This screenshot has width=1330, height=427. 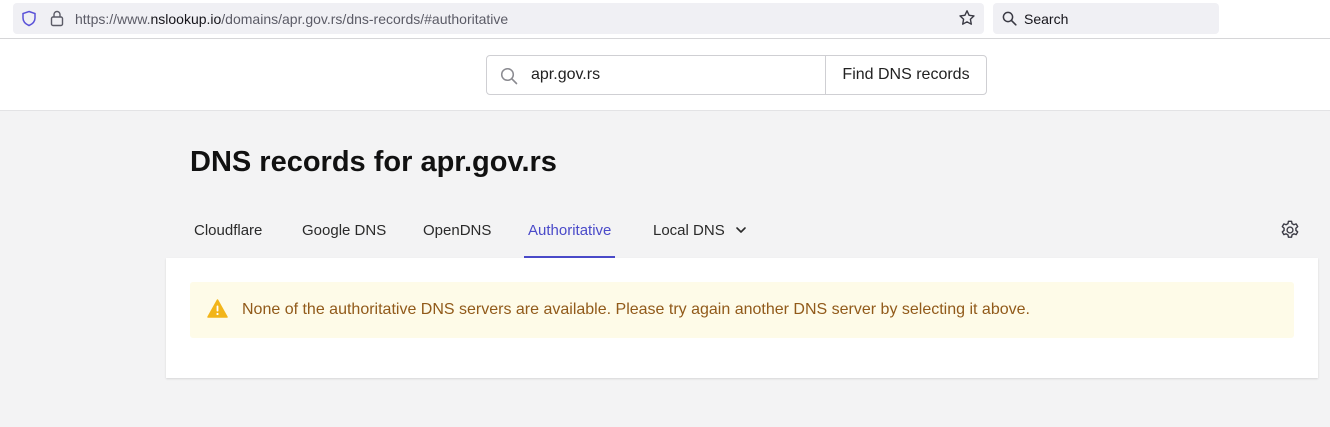 I want to click on tab-authoritative: Authoritative, so click(x=570, y=235).